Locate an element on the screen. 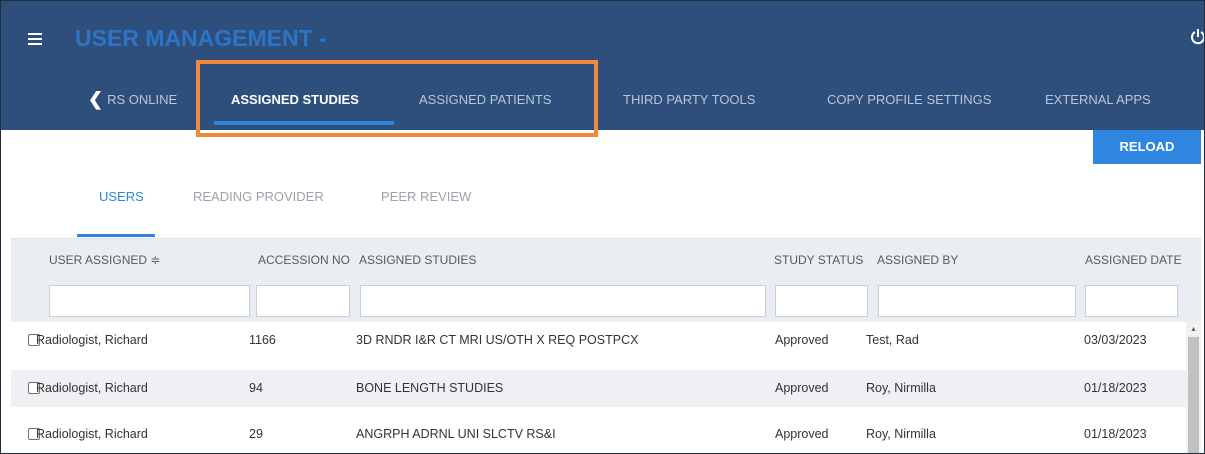 Image resolution: width=1205 pixels, height=454 pixels. tab-label: RS ONLINE is located at coordinates (142, 99).